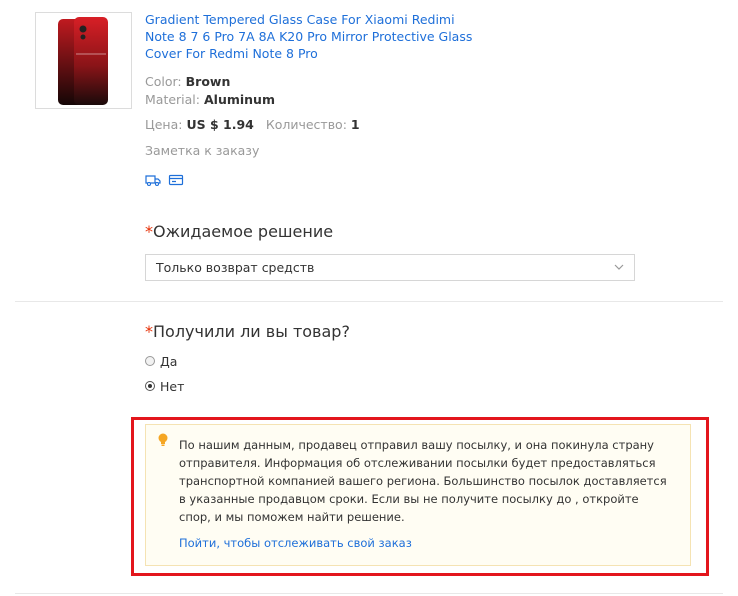 This screenshot has width=738, height=596. Describe the element at coordinates (355, 124) in the screenshot. I see `quantity-value: 1` at that location.